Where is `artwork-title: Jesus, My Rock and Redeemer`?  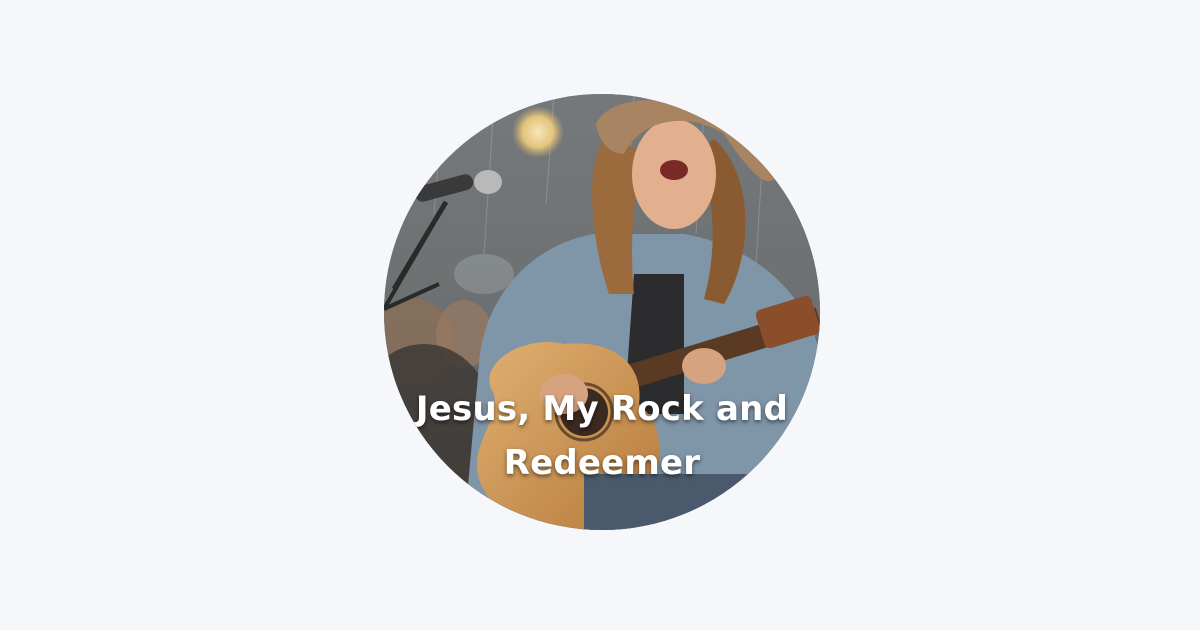
artwork-title: Jesus, My Rock and Redeemer is located at coordinates (602, 436).